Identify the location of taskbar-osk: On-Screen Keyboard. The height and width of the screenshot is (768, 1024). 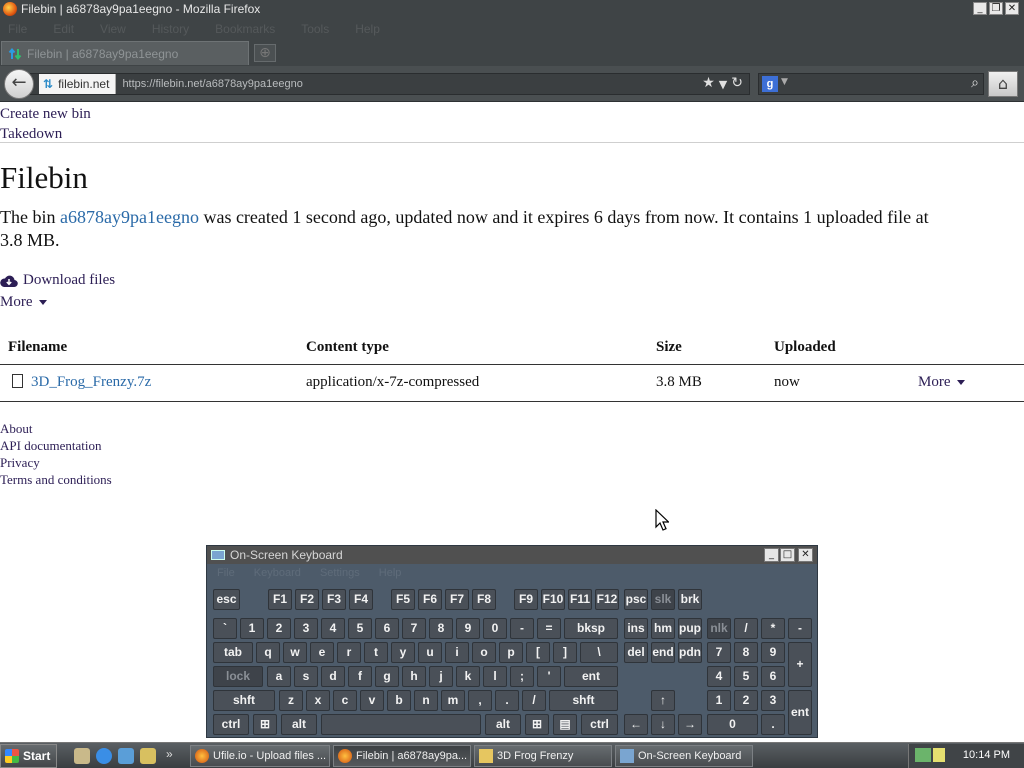
(684, 756).